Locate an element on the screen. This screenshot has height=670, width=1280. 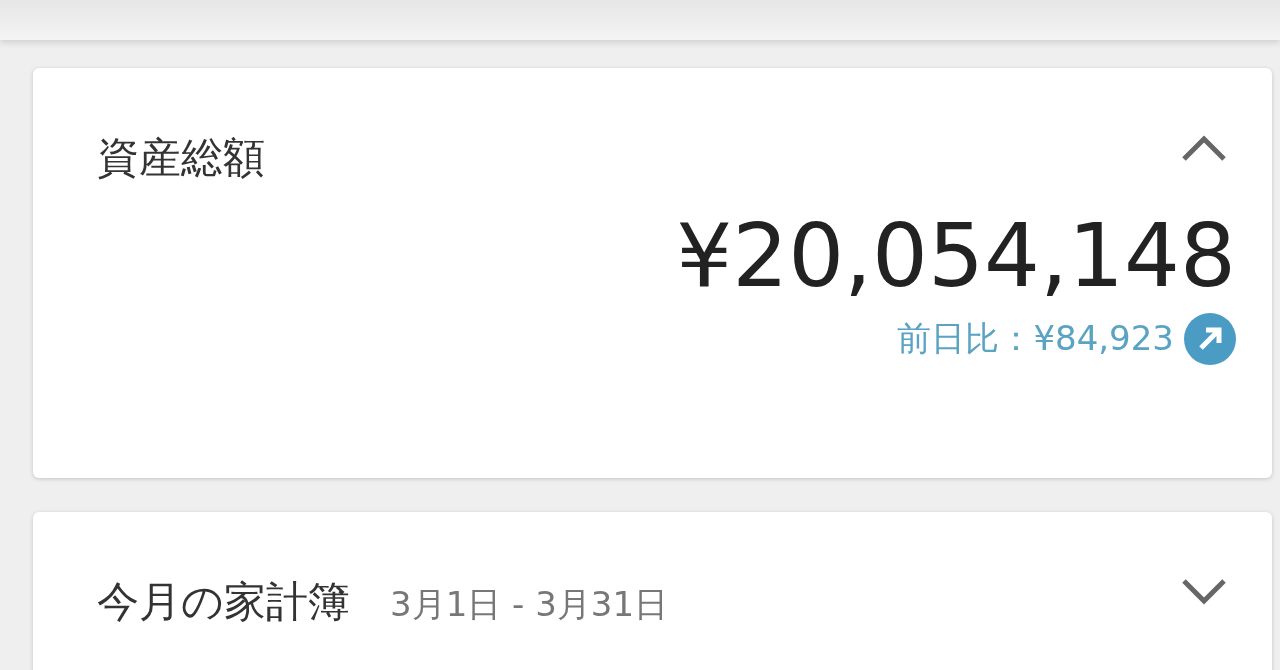
total-amount: ¥20,054,148 is located at coordinates (956, 255).